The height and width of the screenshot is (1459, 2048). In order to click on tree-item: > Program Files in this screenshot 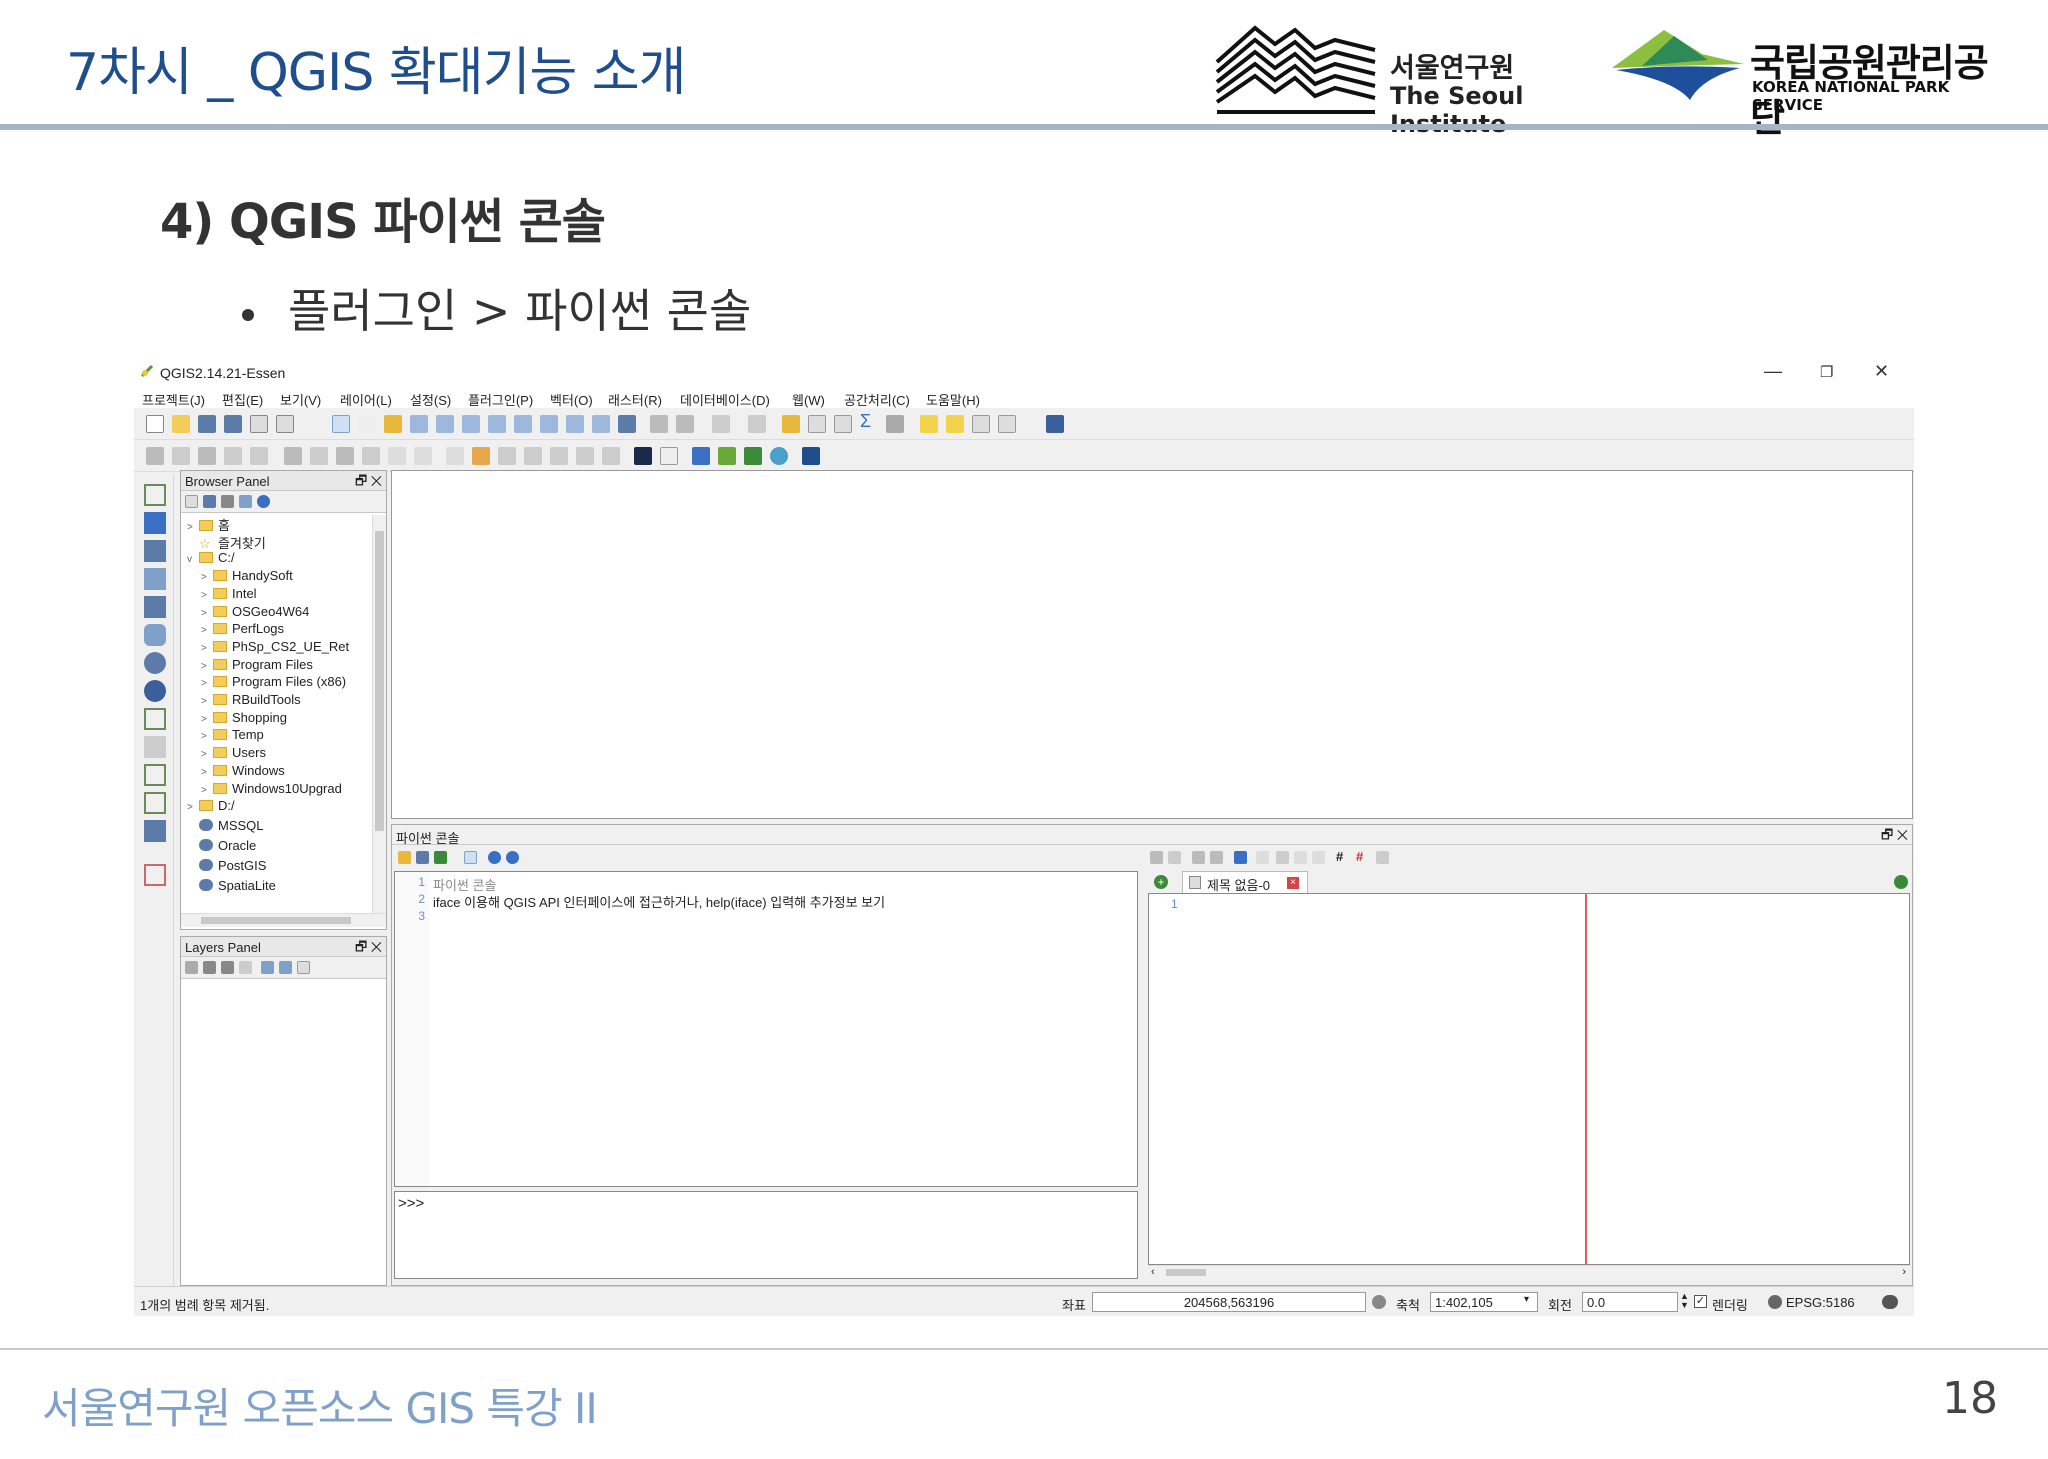, I will do `click(257, 665)`.